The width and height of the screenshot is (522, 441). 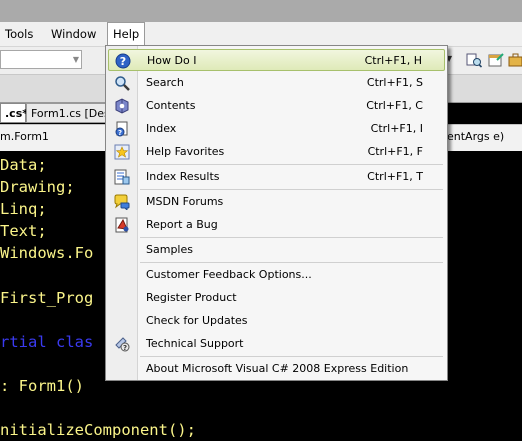 I want to click on code-line: Drawing;, so click(x=37, y=187).